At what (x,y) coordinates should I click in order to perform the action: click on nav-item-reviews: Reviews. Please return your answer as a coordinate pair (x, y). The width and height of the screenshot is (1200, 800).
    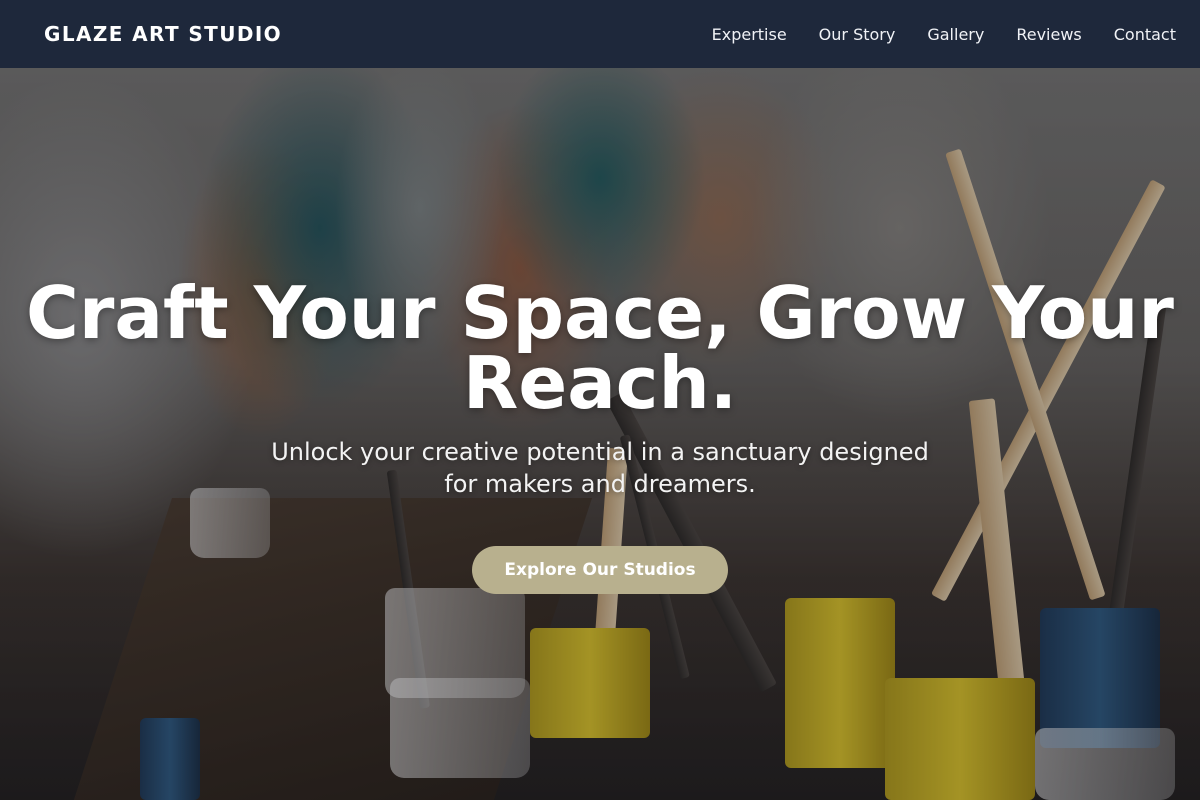
    Looking at the image, I should click on (1048, 34).